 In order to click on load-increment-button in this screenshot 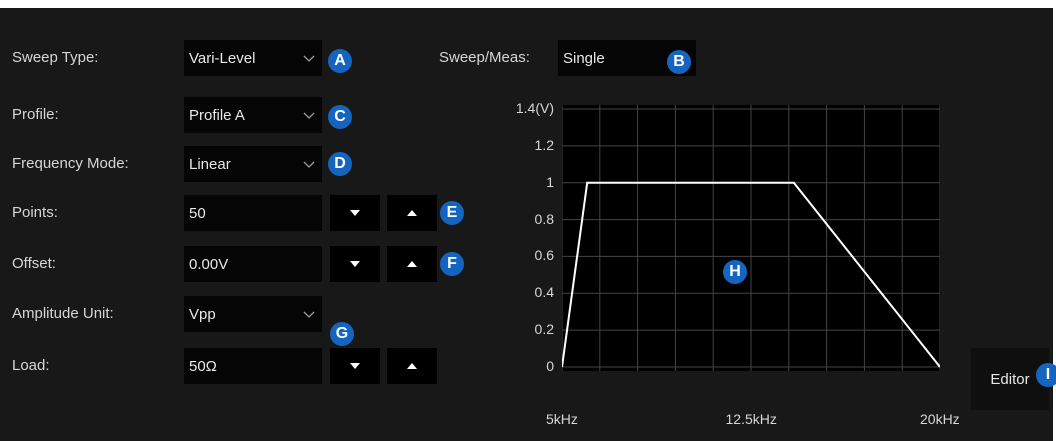, I will do `click(412, 366)`.